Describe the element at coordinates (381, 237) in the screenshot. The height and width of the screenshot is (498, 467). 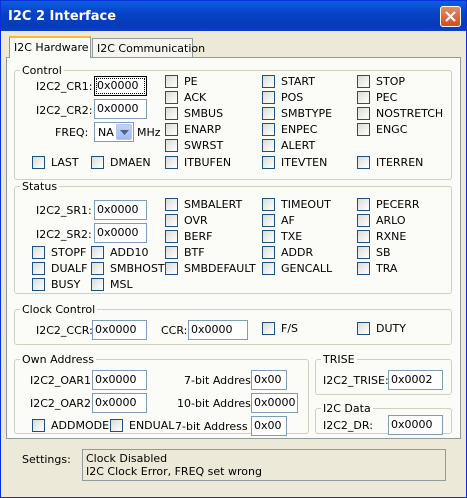
I see `checkbox-rxne: RXNE` at that location.